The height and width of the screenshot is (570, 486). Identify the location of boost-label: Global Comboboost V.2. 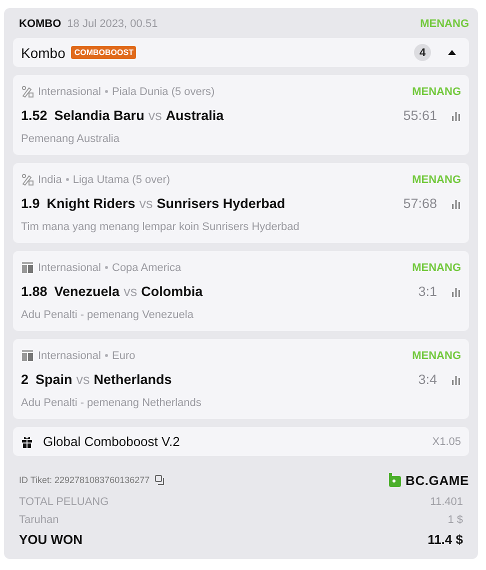
(111, 441).